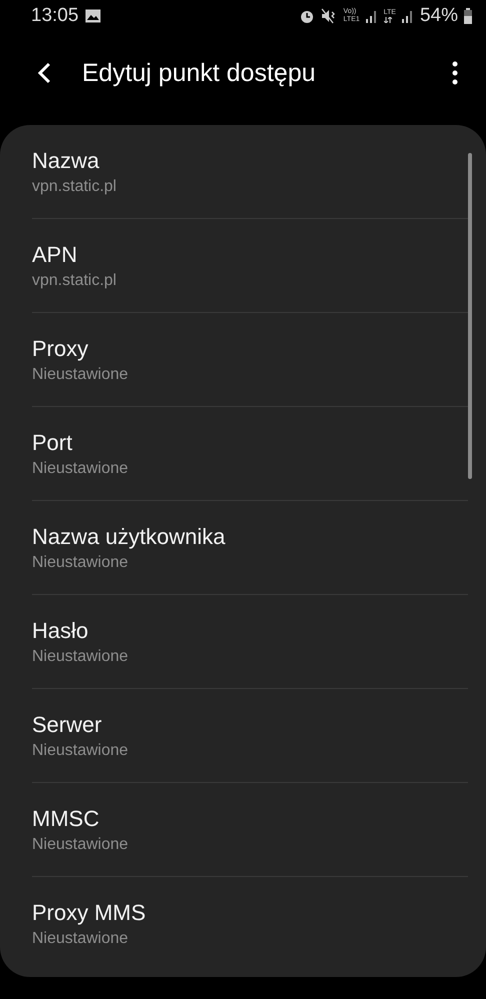 The height and width of the screenshot is (999, 486). What do you see at coordinates (329, 16) in the screenshot?
I see `mute-icon` at bounding box center [329, 16].